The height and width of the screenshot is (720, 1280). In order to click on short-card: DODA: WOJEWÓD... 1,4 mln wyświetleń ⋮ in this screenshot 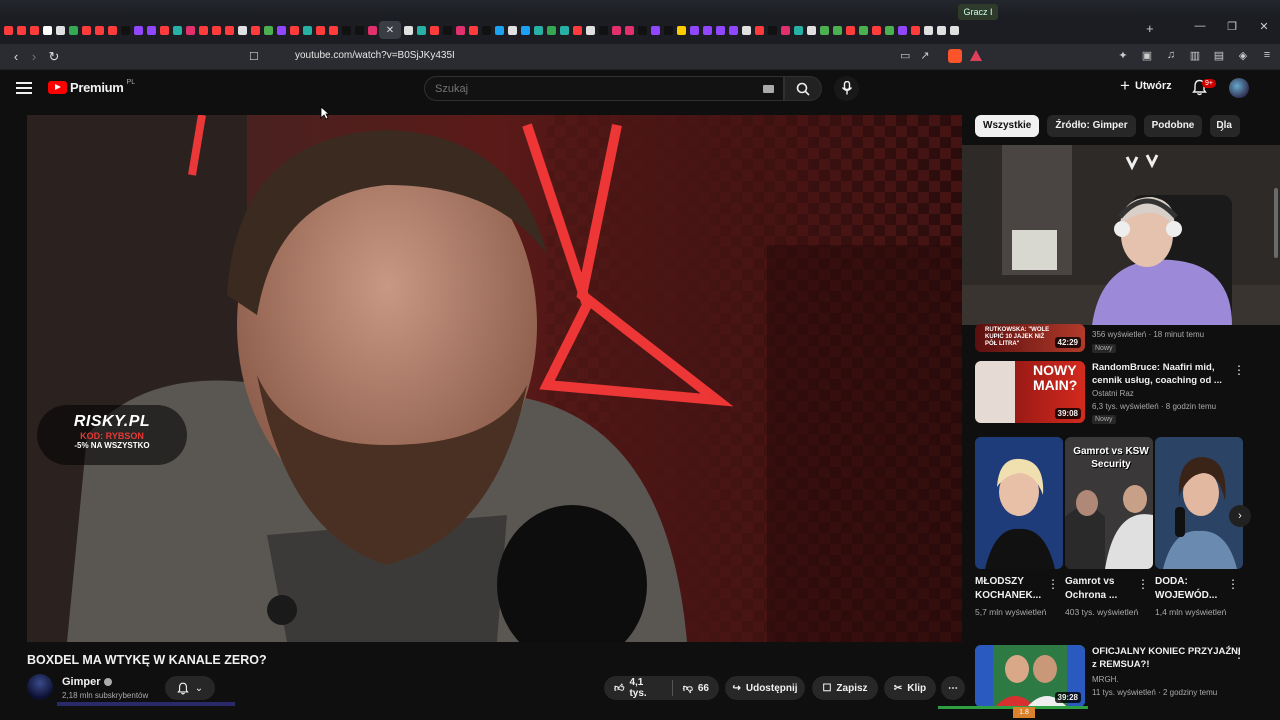, I will do `click(1199, 527)`.